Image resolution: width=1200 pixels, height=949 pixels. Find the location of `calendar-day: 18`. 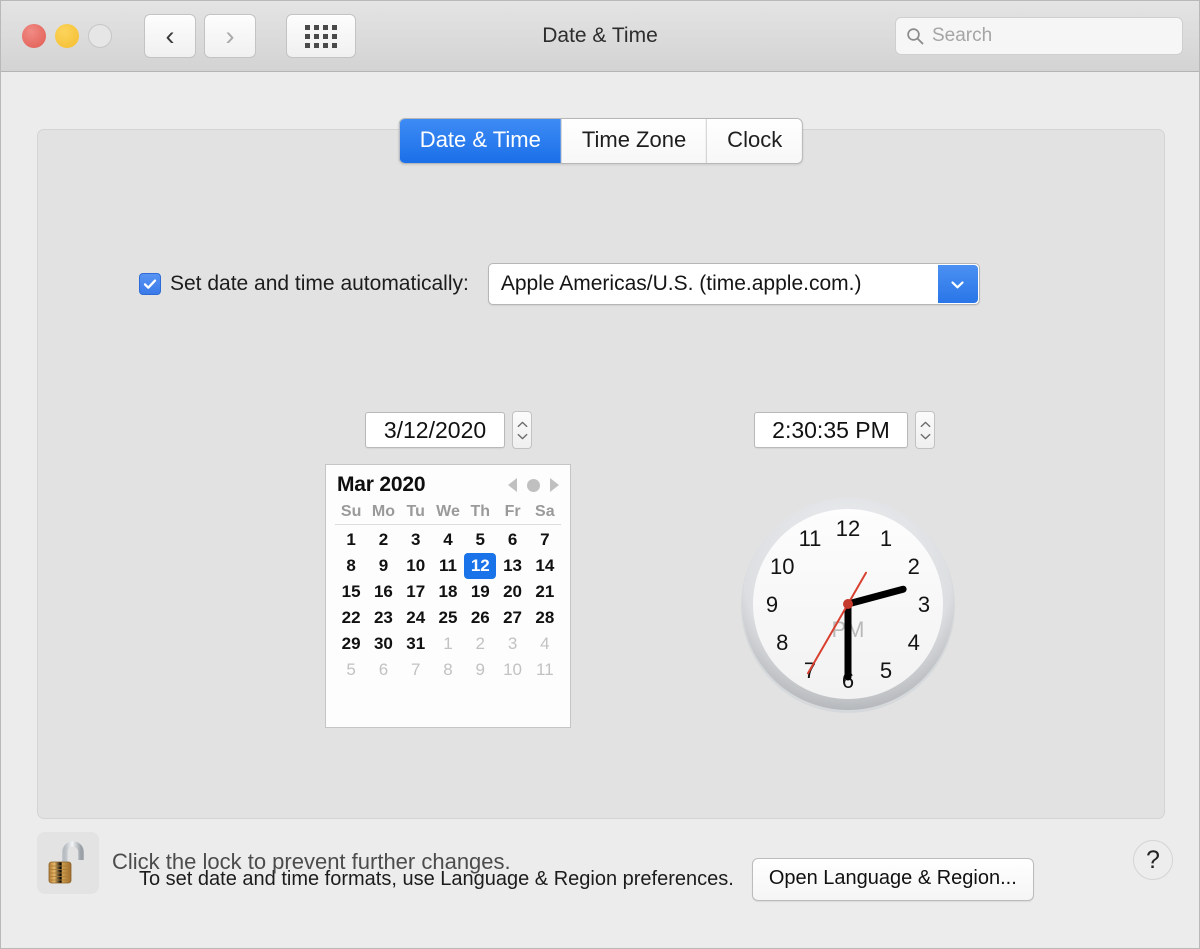

calendar-day: 18 is located at coordinates (448, 592).